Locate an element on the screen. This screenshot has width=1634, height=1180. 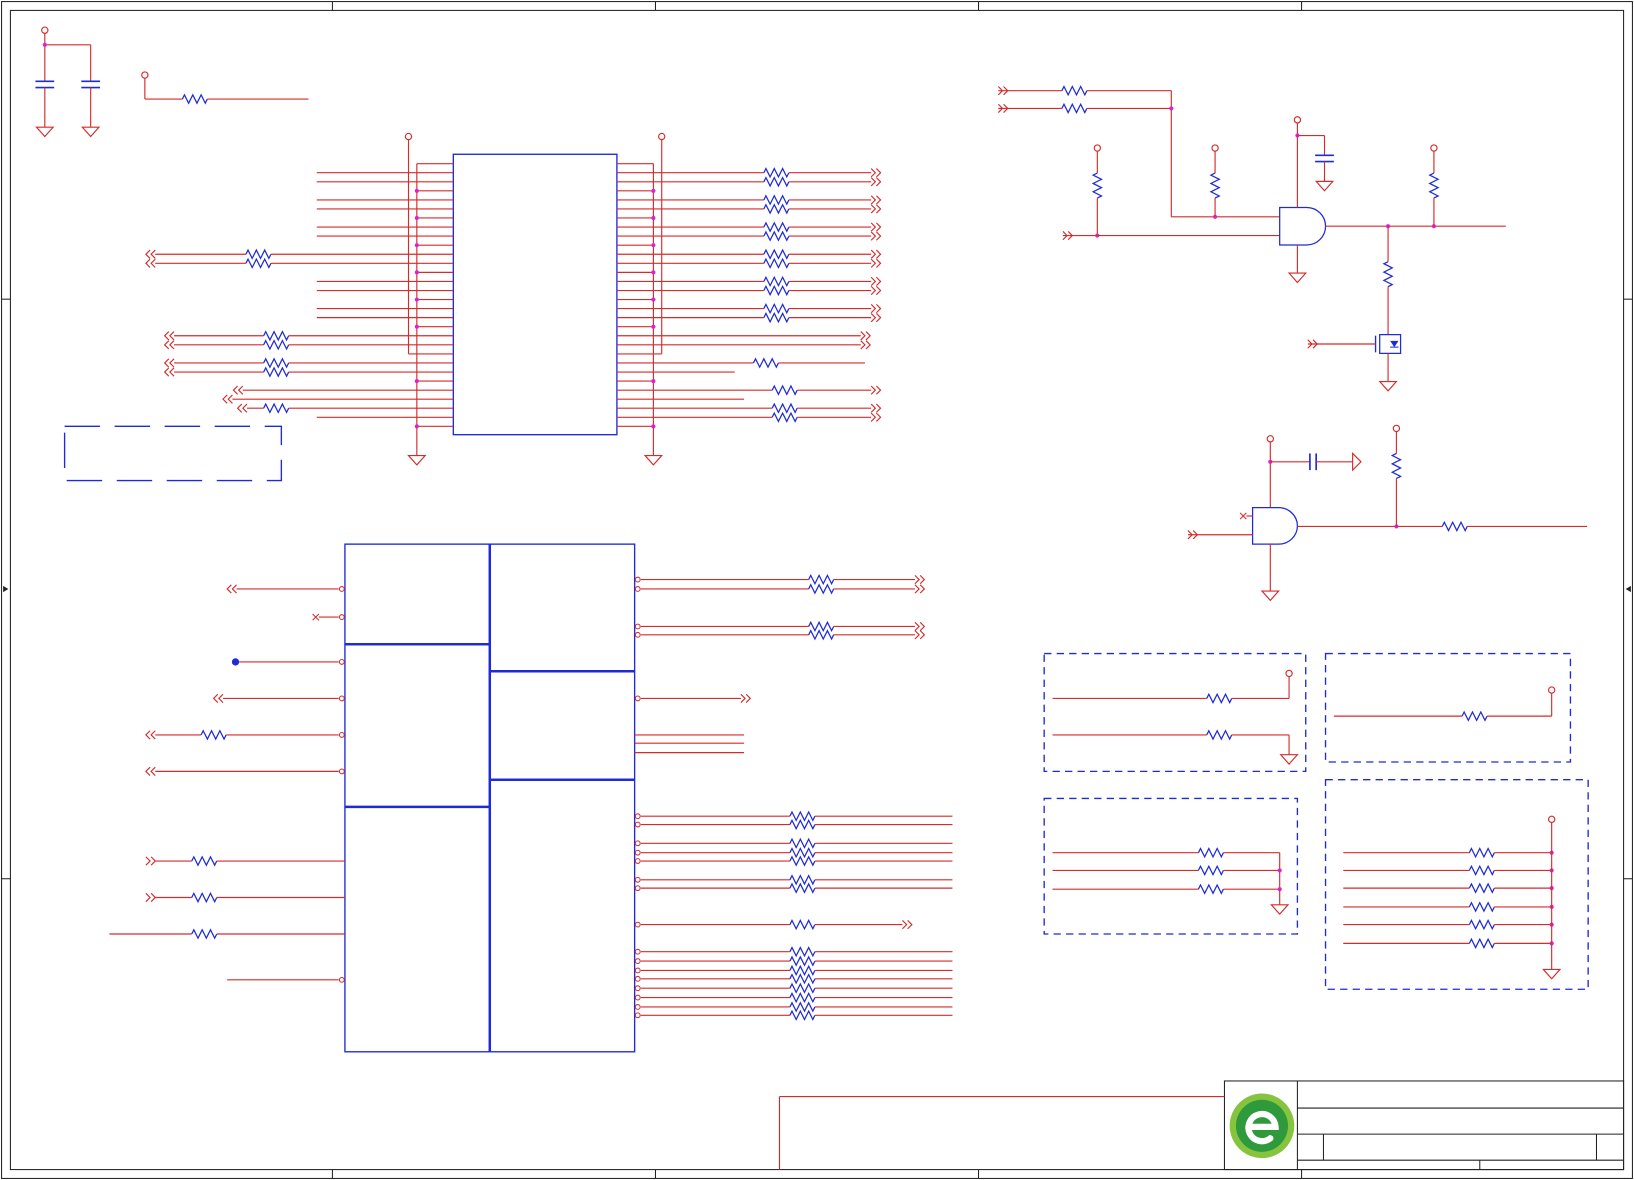
capacitor is located at coordinates (1324, 158).